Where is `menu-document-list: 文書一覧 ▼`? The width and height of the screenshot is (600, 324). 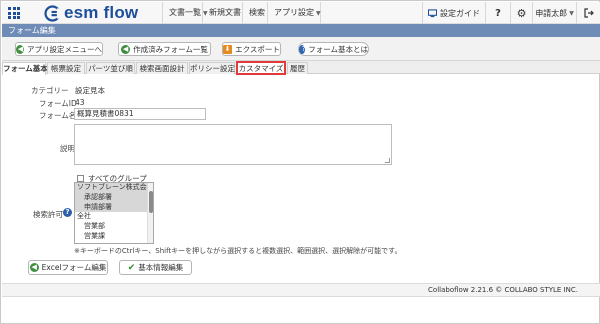 menu-document-list: 文書一覧 ▼ is located at coordinates (185, 13).